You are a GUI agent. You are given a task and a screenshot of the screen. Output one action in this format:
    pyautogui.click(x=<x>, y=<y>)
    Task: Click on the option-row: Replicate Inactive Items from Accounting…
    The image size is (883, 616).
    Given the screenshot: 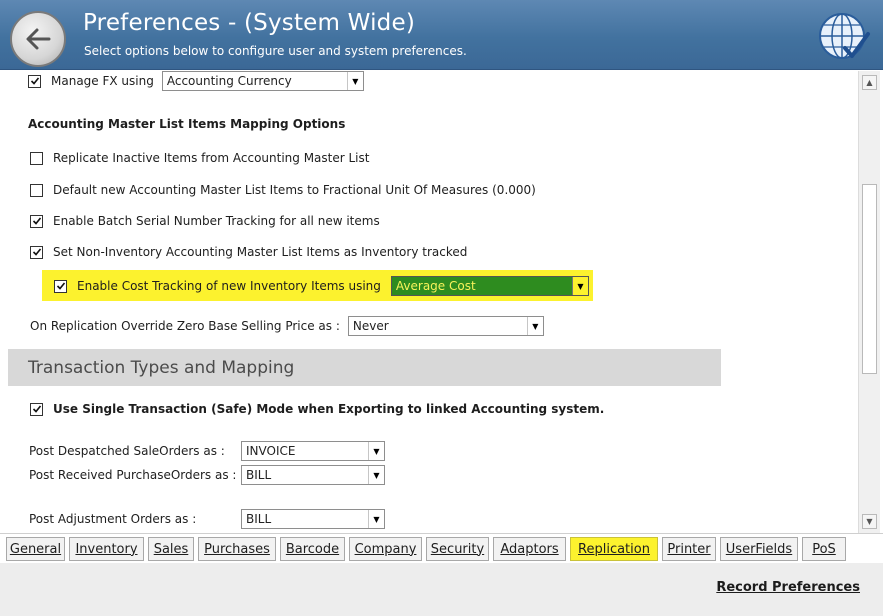 What is the action you would take?
    pyautogui.click(x=199, y=158)
    